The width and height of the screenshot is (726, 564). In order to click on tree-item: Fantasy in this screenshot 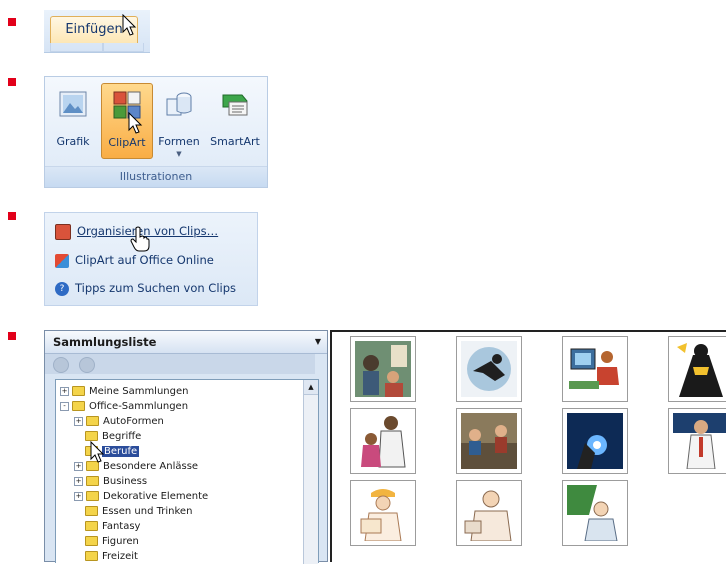, I will do `click(112, 526)`.